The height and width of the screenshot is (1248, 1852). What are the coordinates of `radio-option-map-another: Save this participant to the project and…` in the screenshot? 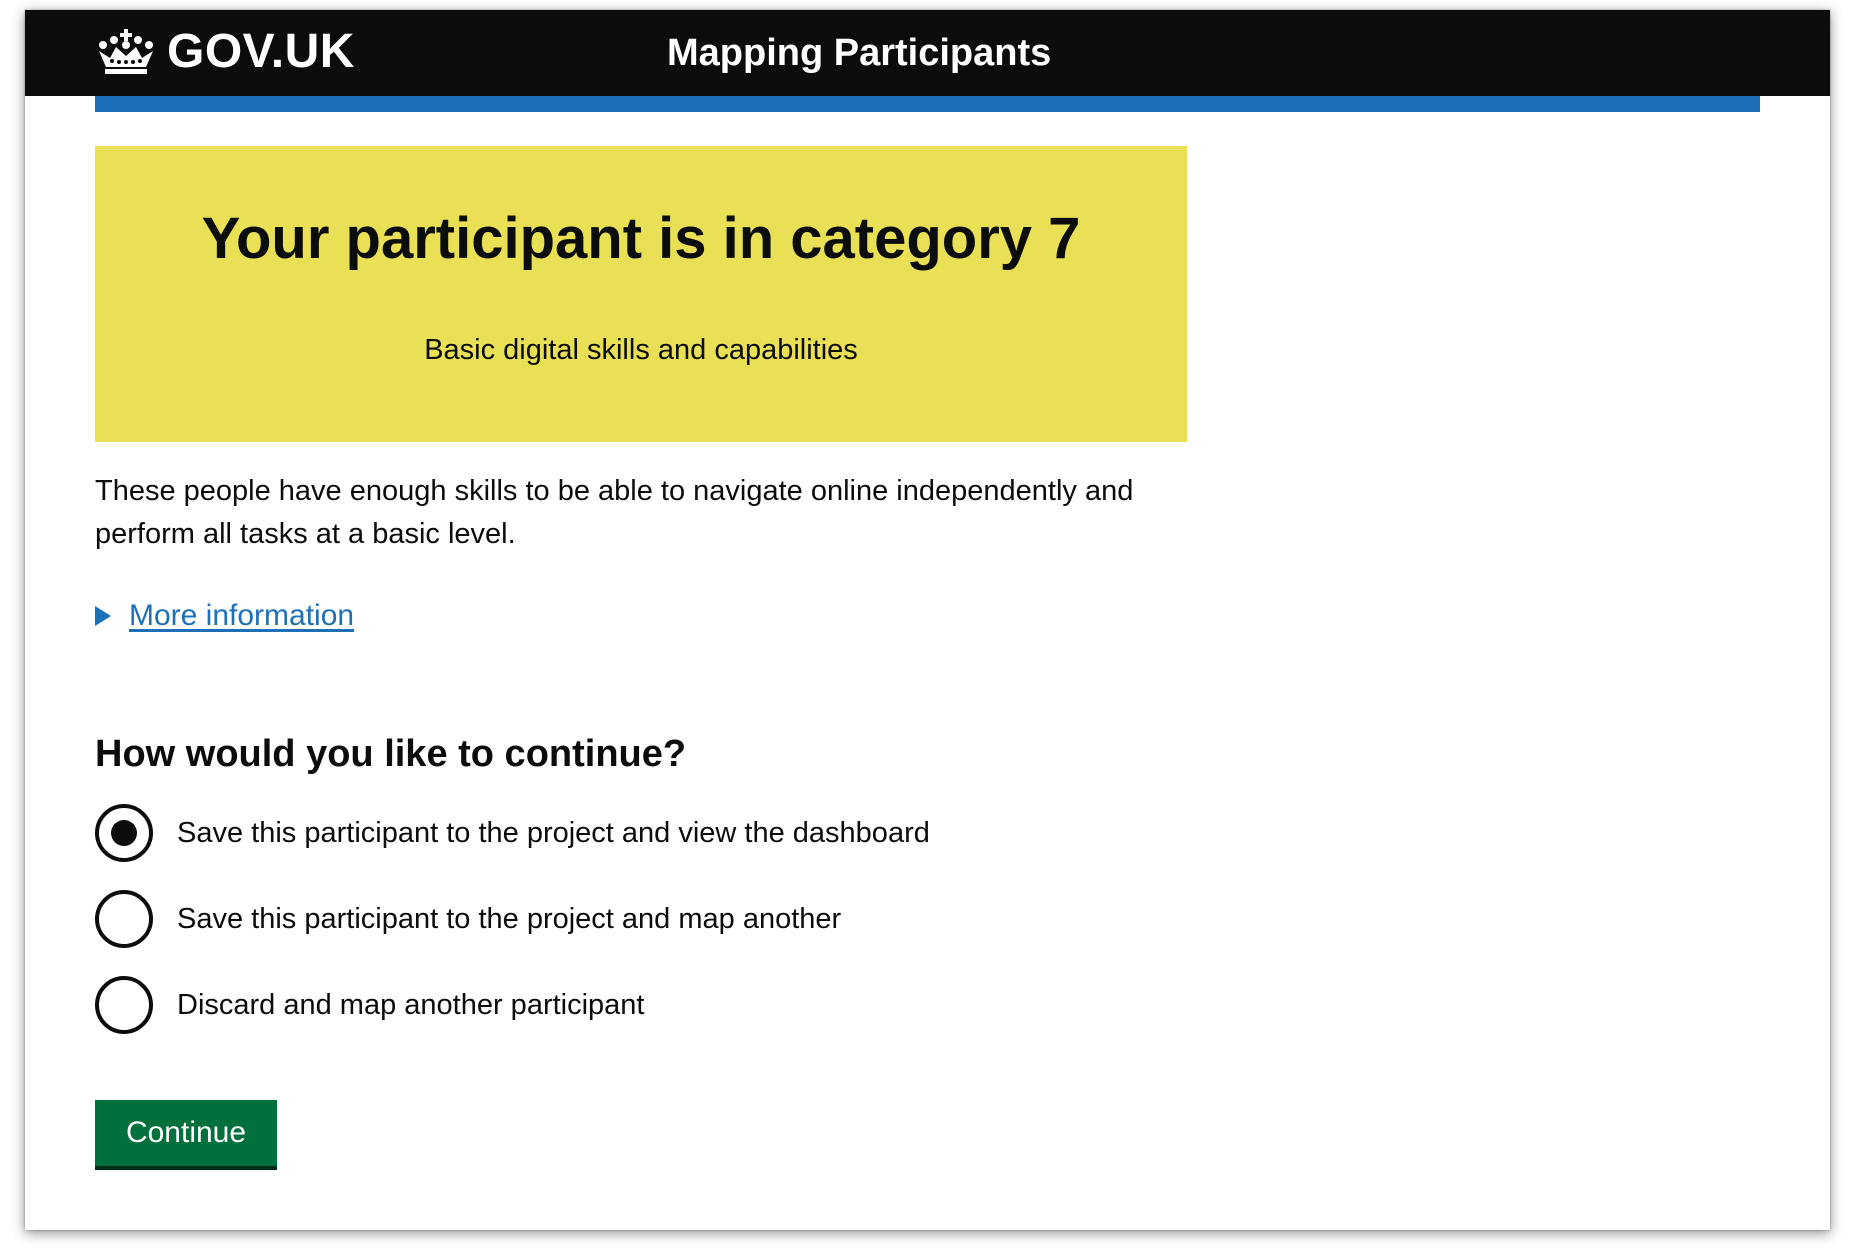 It's located at (468, 919).